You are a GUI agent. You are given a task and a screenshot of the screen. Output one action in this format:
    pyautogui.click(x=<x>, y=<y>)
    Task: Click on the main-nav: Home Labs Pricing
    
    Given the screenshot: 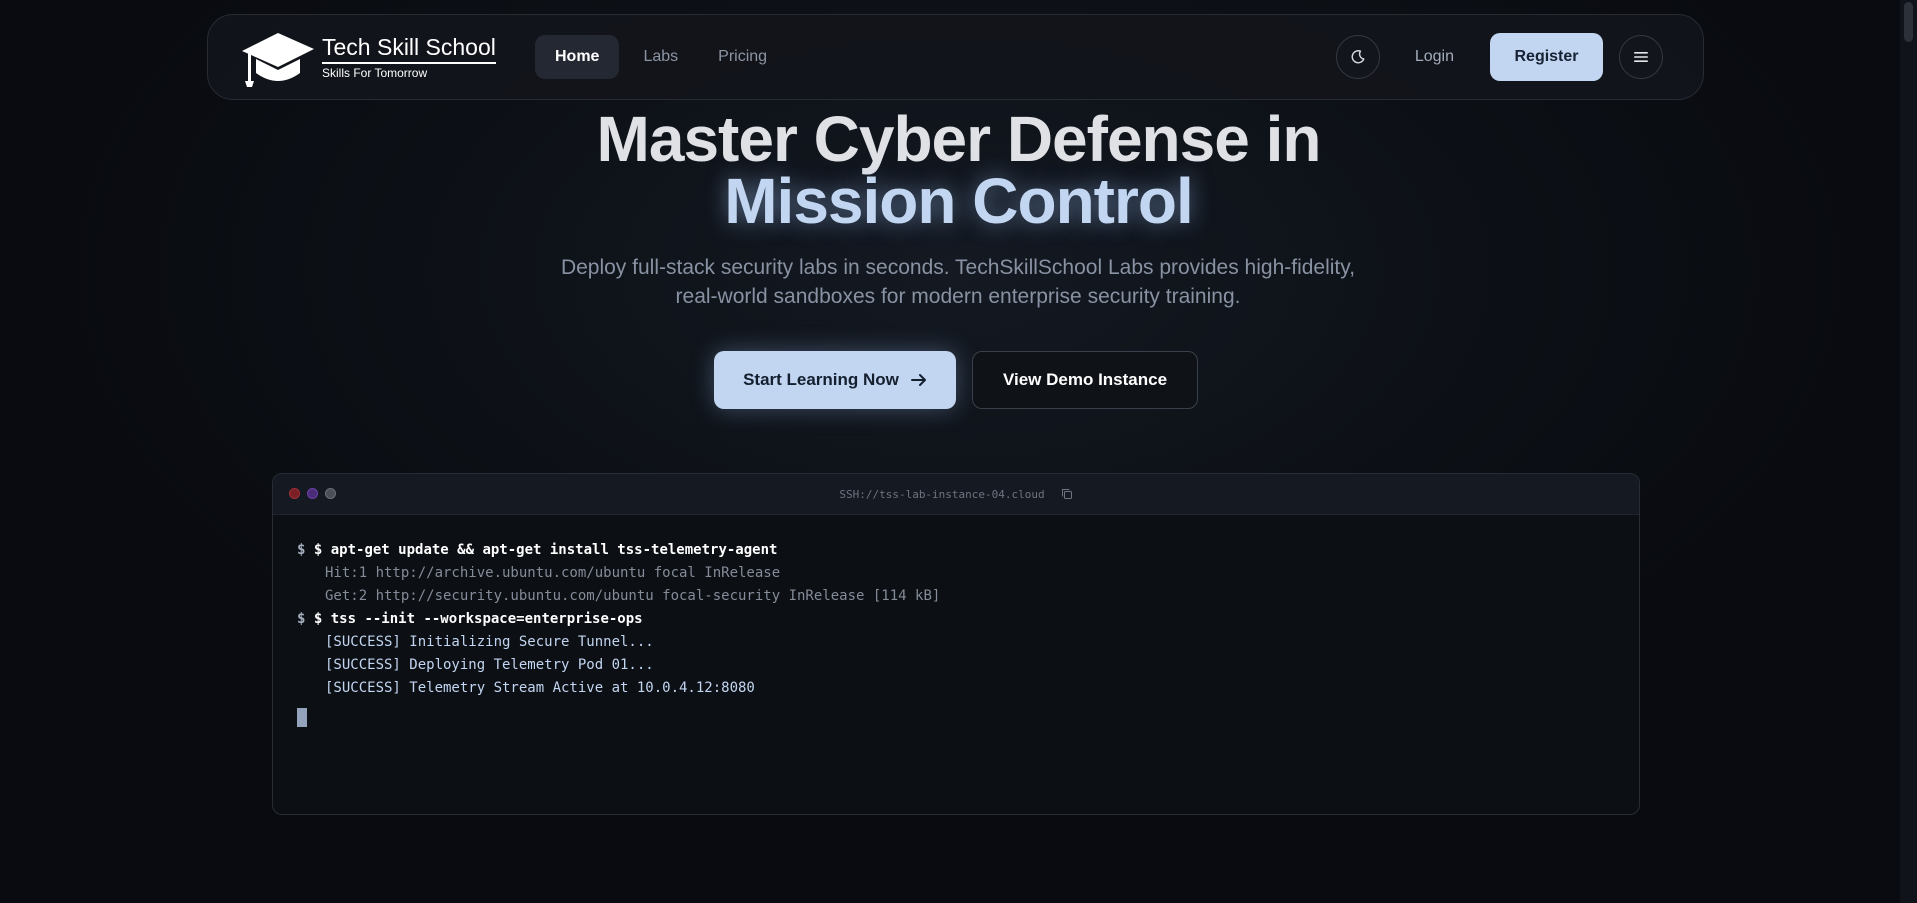 What is the action you would take?
    pyautogui.click(x=661, y=57)
    